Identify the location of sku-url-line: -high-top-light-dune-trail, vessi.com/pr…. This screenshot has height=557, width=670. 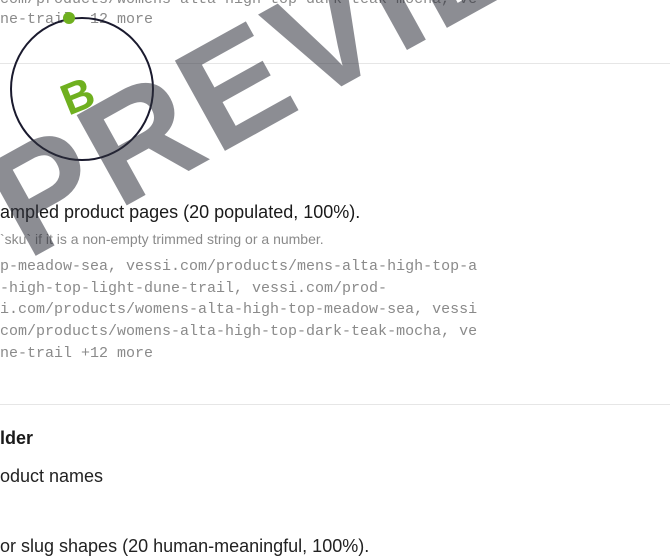
(194, 288).